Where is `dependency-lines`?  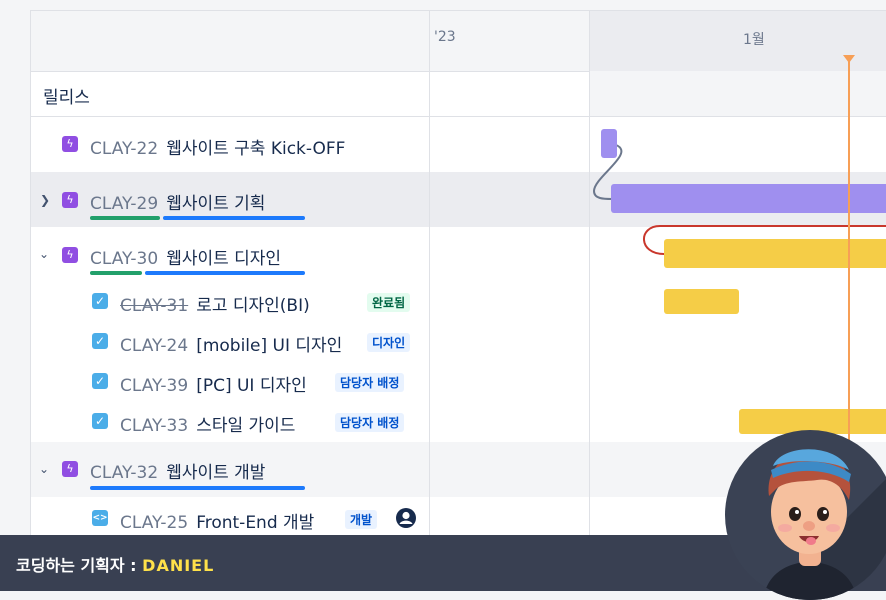 dependency-lines is located at coordinates (739, 199).